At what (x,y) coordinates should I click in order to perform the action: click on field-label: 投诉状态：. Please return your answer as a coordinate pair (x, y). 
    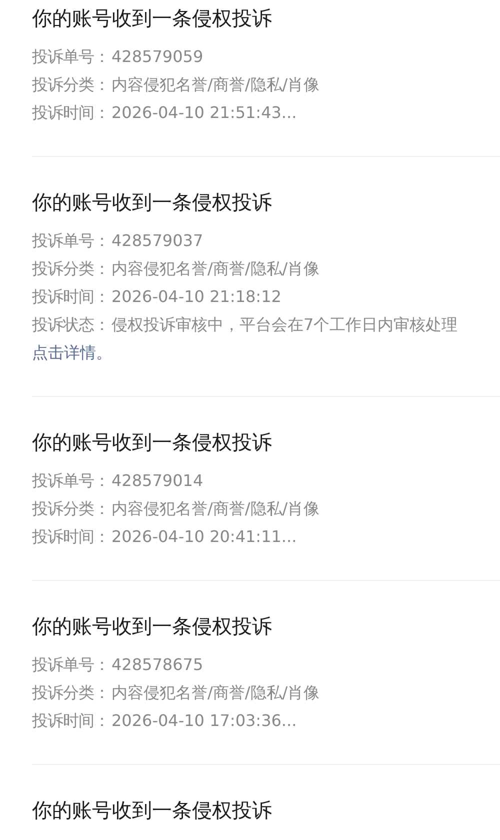
    Looking at the image, I should click on (71, 324).